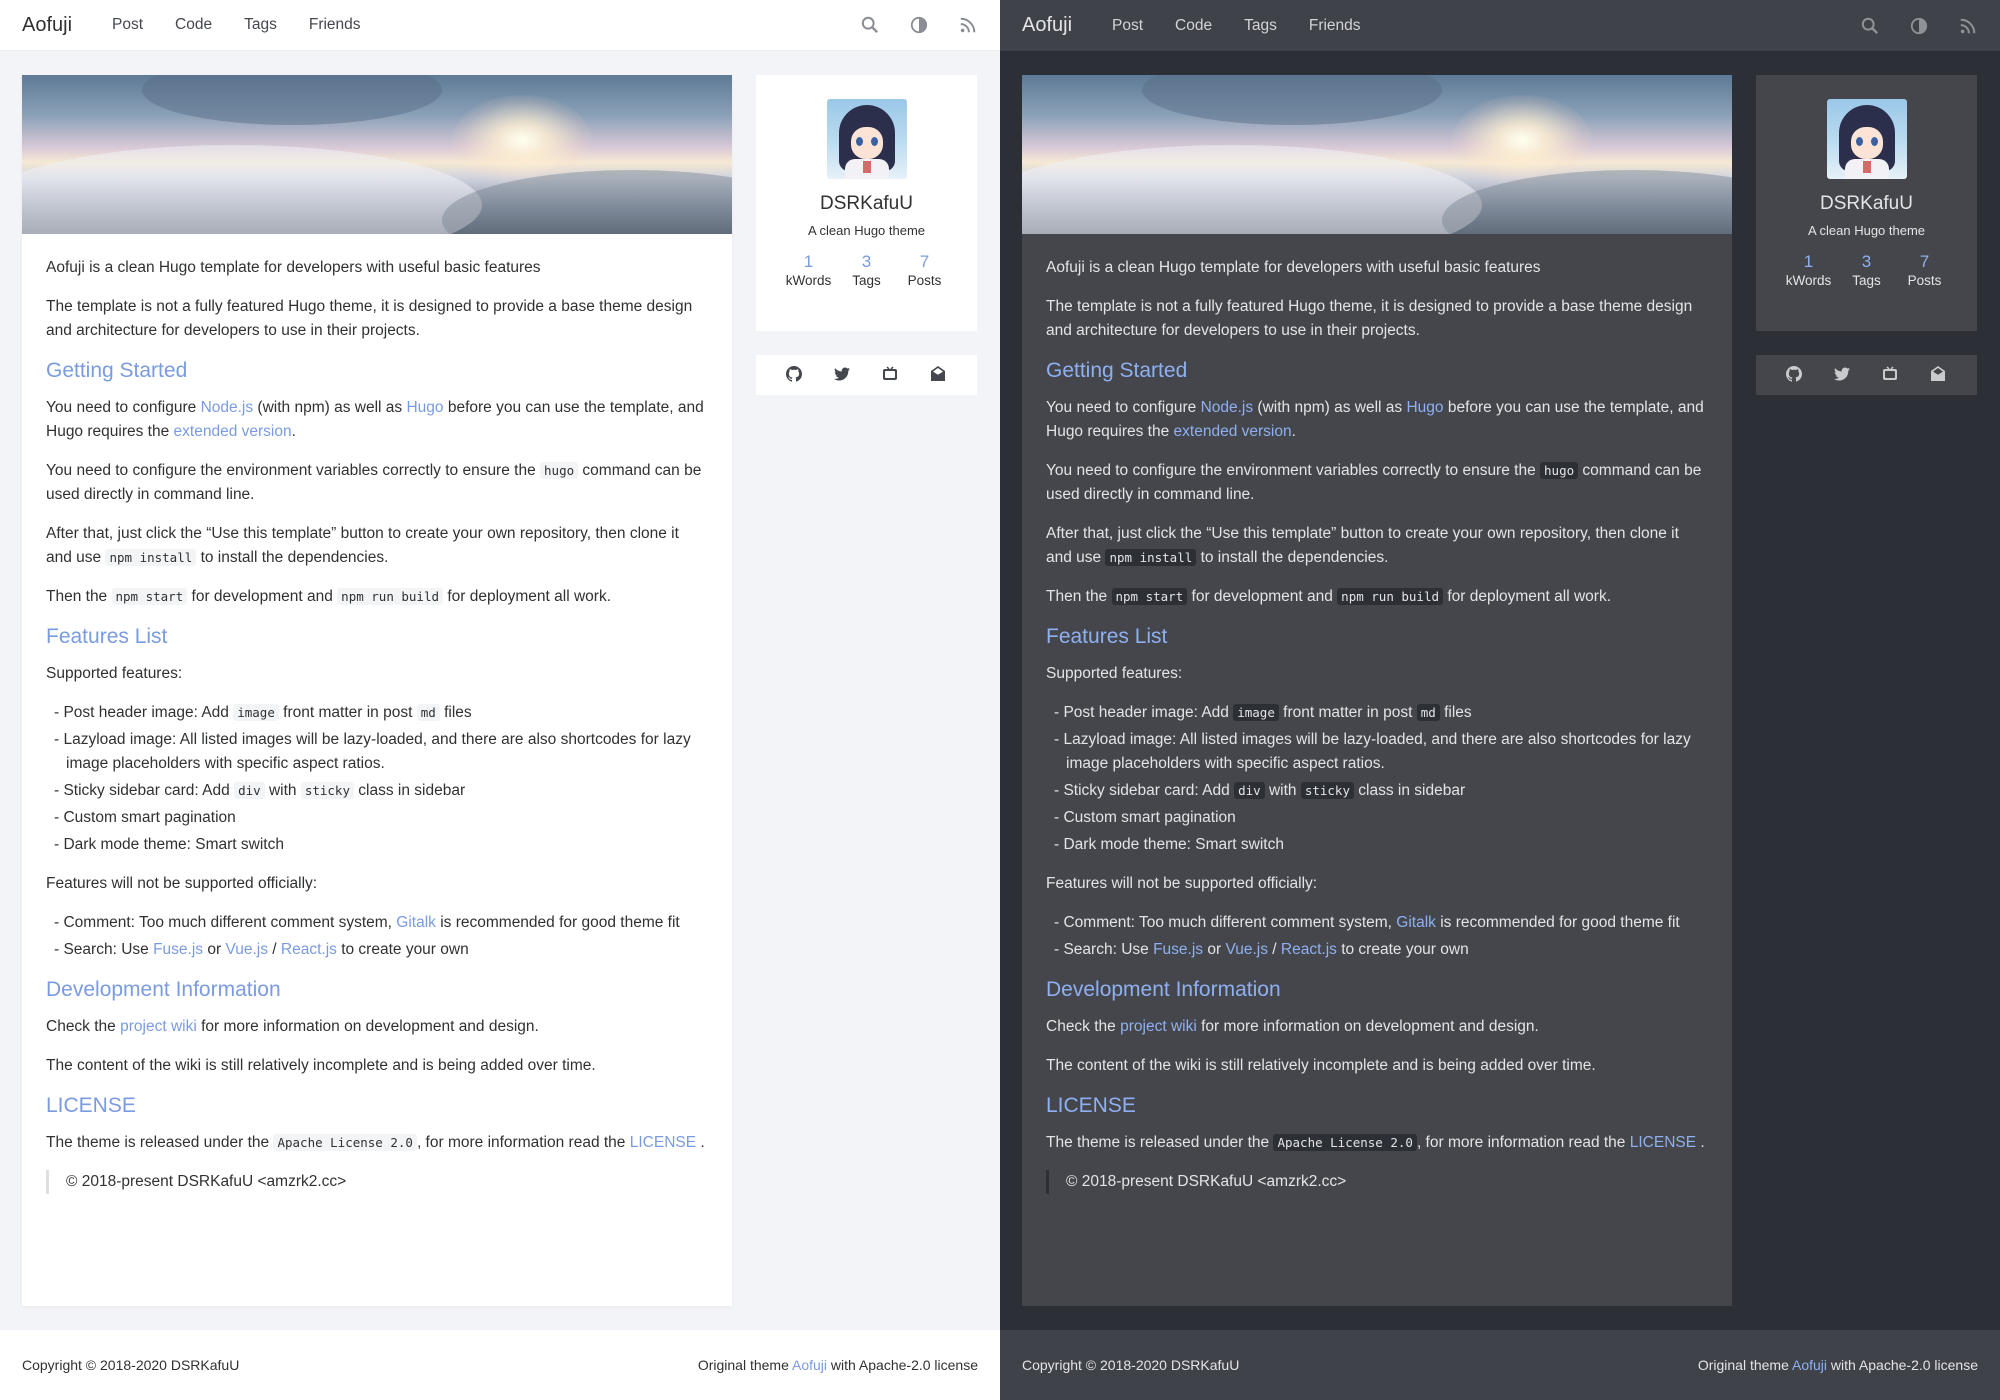  I want to click on copyright-quote: © 2018-present DSRKafuU <amzrk2.cc>, so click(377, 1182).